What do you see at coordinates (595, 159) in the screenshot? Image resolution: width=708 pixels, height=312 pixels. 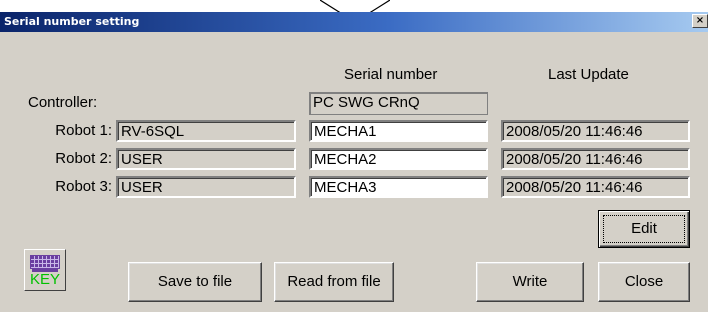 I see `robot-2-last-update-field: 2008/05/20 11:46:46` at bounding box center [595, 159].